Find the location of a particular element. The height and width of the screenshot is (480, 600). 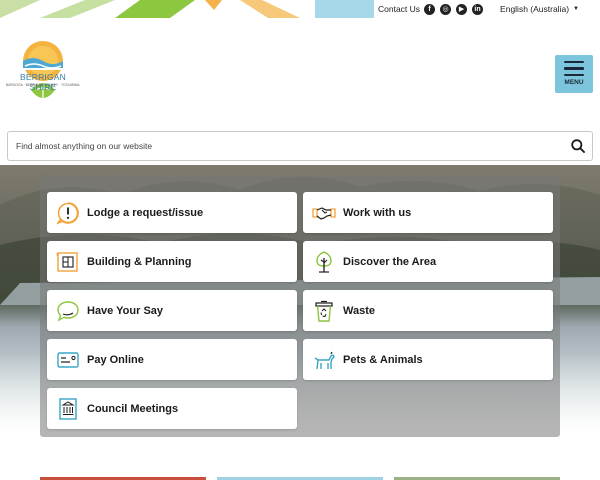

blueprint-icon is located at coordinates (68, 262).